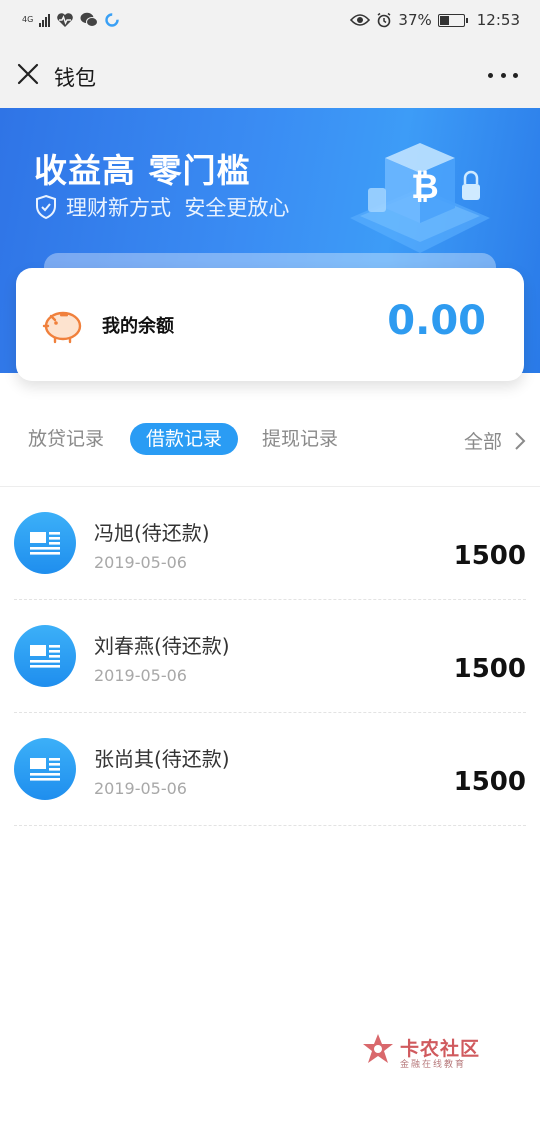  What do you see at coordinates (384, 20) in the screenshot?
I see `alarm-icon` at bounding box center [384, 20].